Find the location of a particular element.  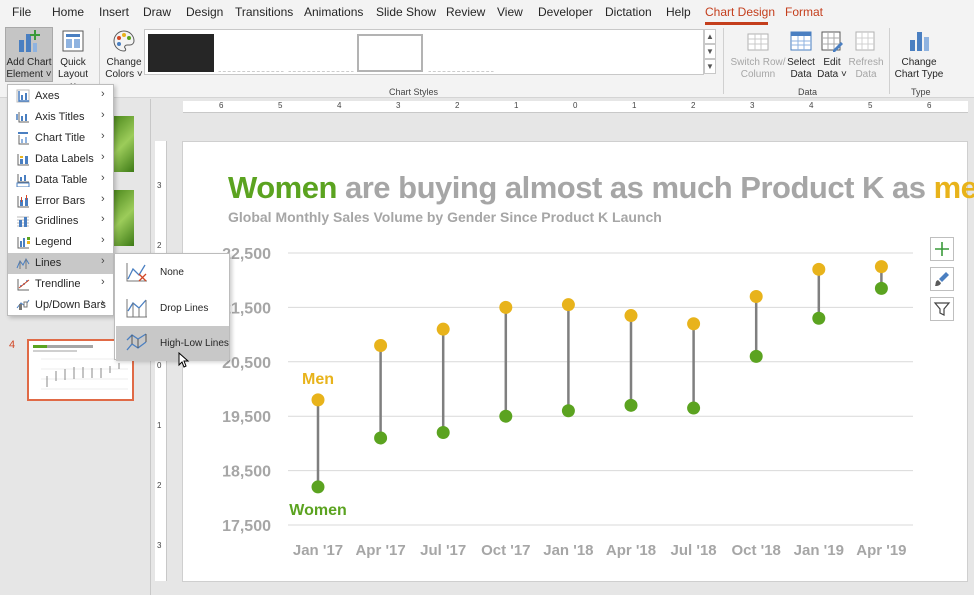

tab-review: Review is located at coordinates (465, 12).